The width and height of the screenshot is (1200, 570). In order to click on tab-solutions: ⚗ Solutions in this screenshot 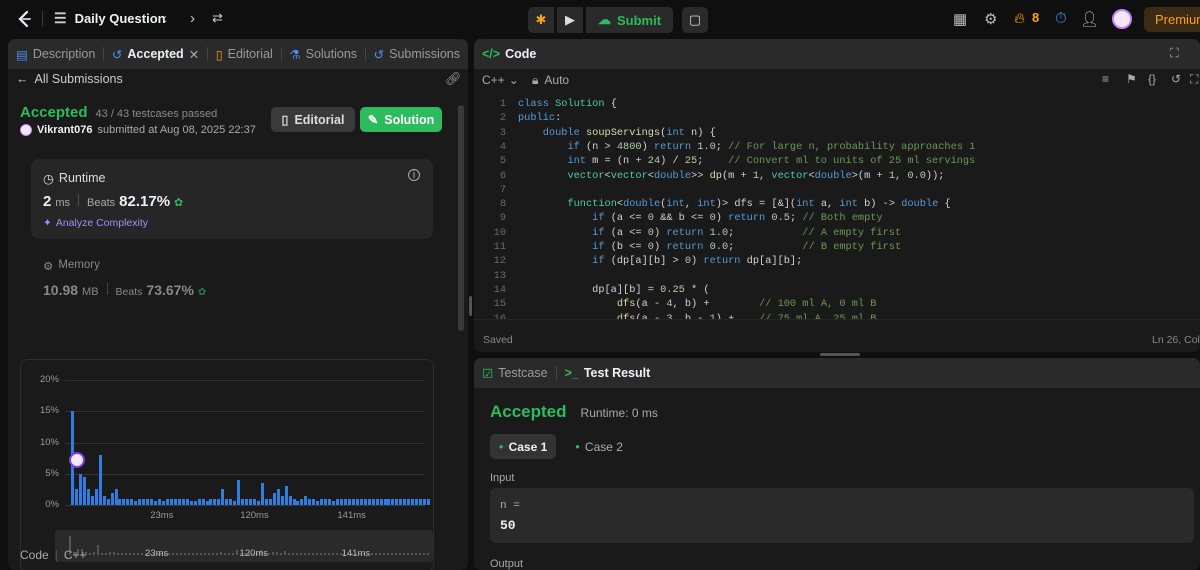, I will do `click(323, 54)`.